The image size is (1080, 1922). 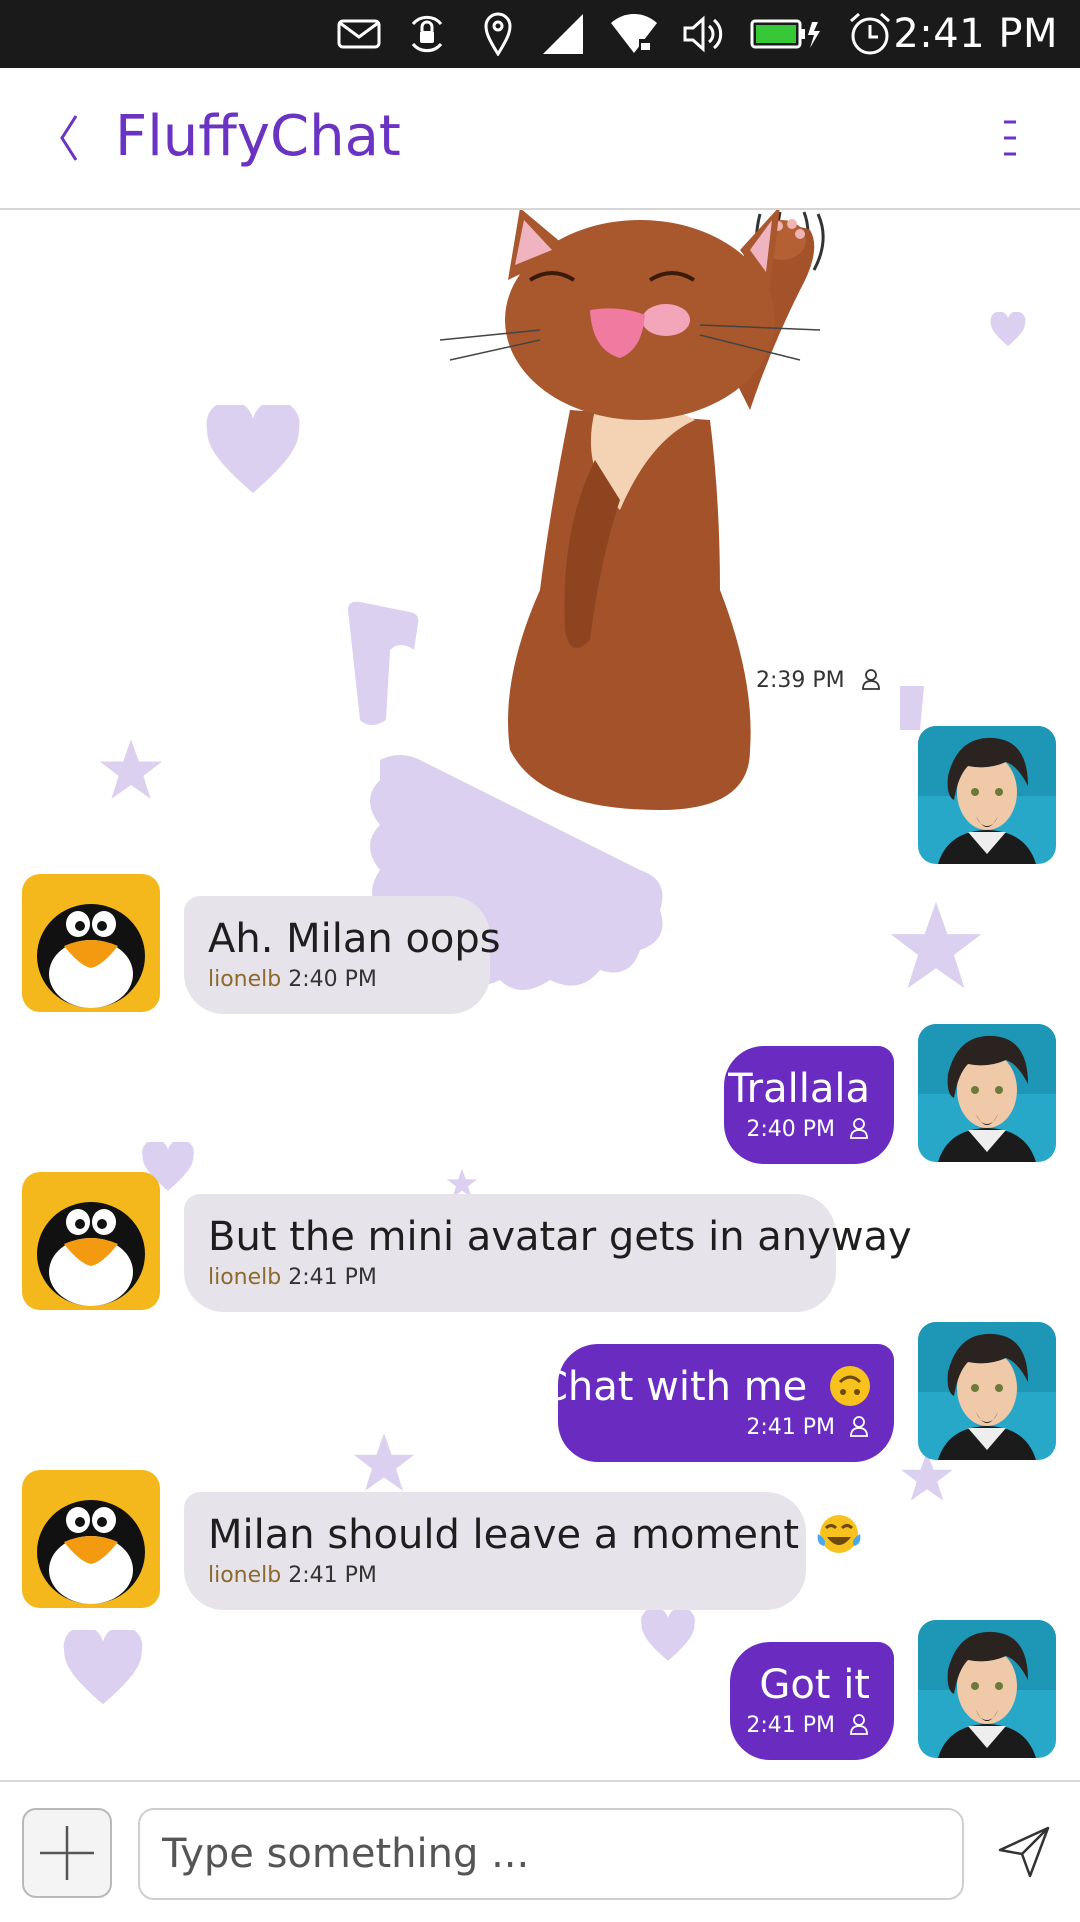 I want to click on back-button, so click(x=70, y=138).